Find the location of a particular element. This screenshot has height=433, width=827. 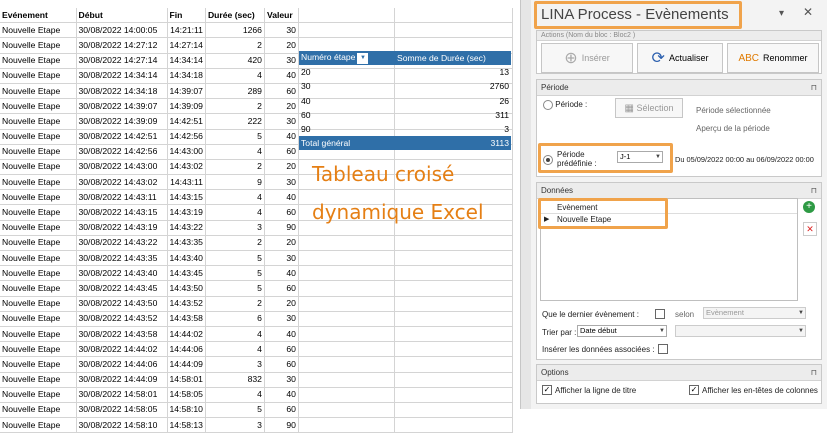

table-cell: 30/08/2022 14:43:52 is located at coordinates (122, 319).